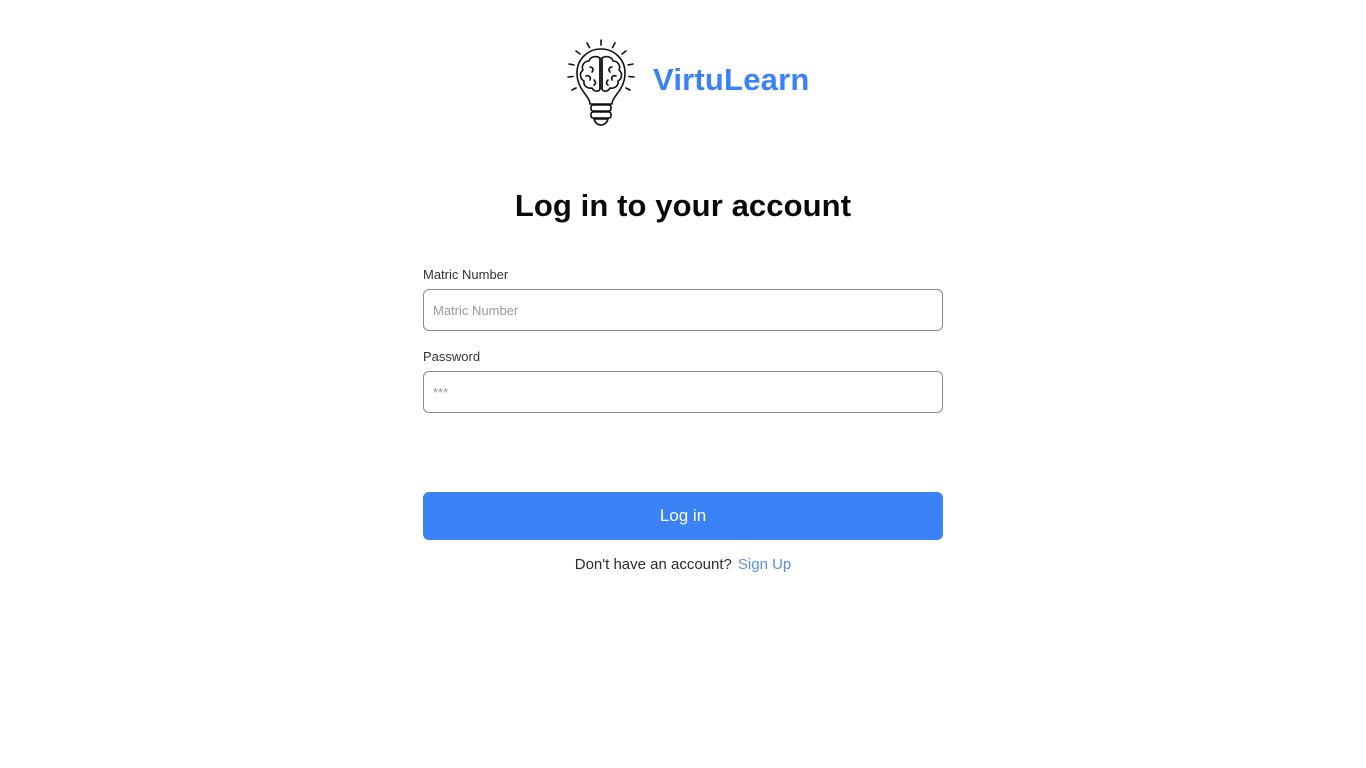 The height and width of the screenshot is (768, 1366). Describe the element at coordinates (683, 310) in the screenshot. I see `matric-number-input` at that location.